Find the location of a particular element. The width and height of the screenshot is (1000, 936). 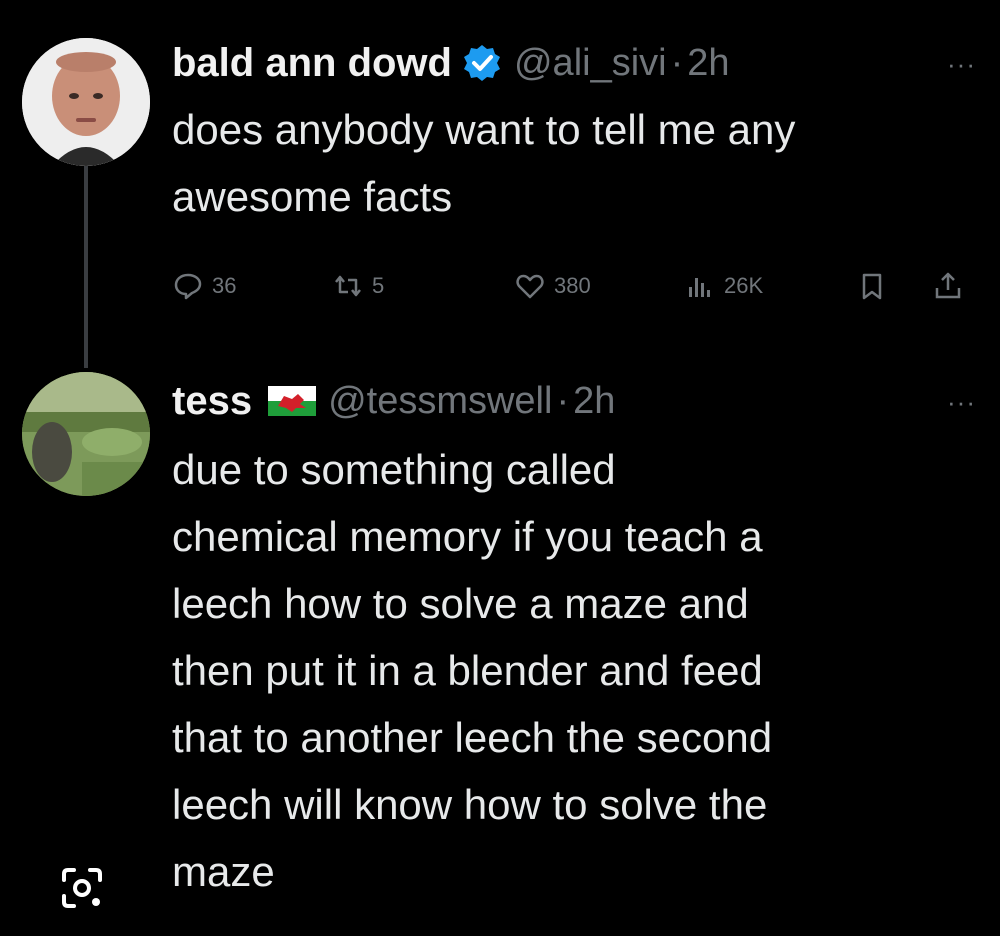

bookmark-button is located at coordinates (872, 286).